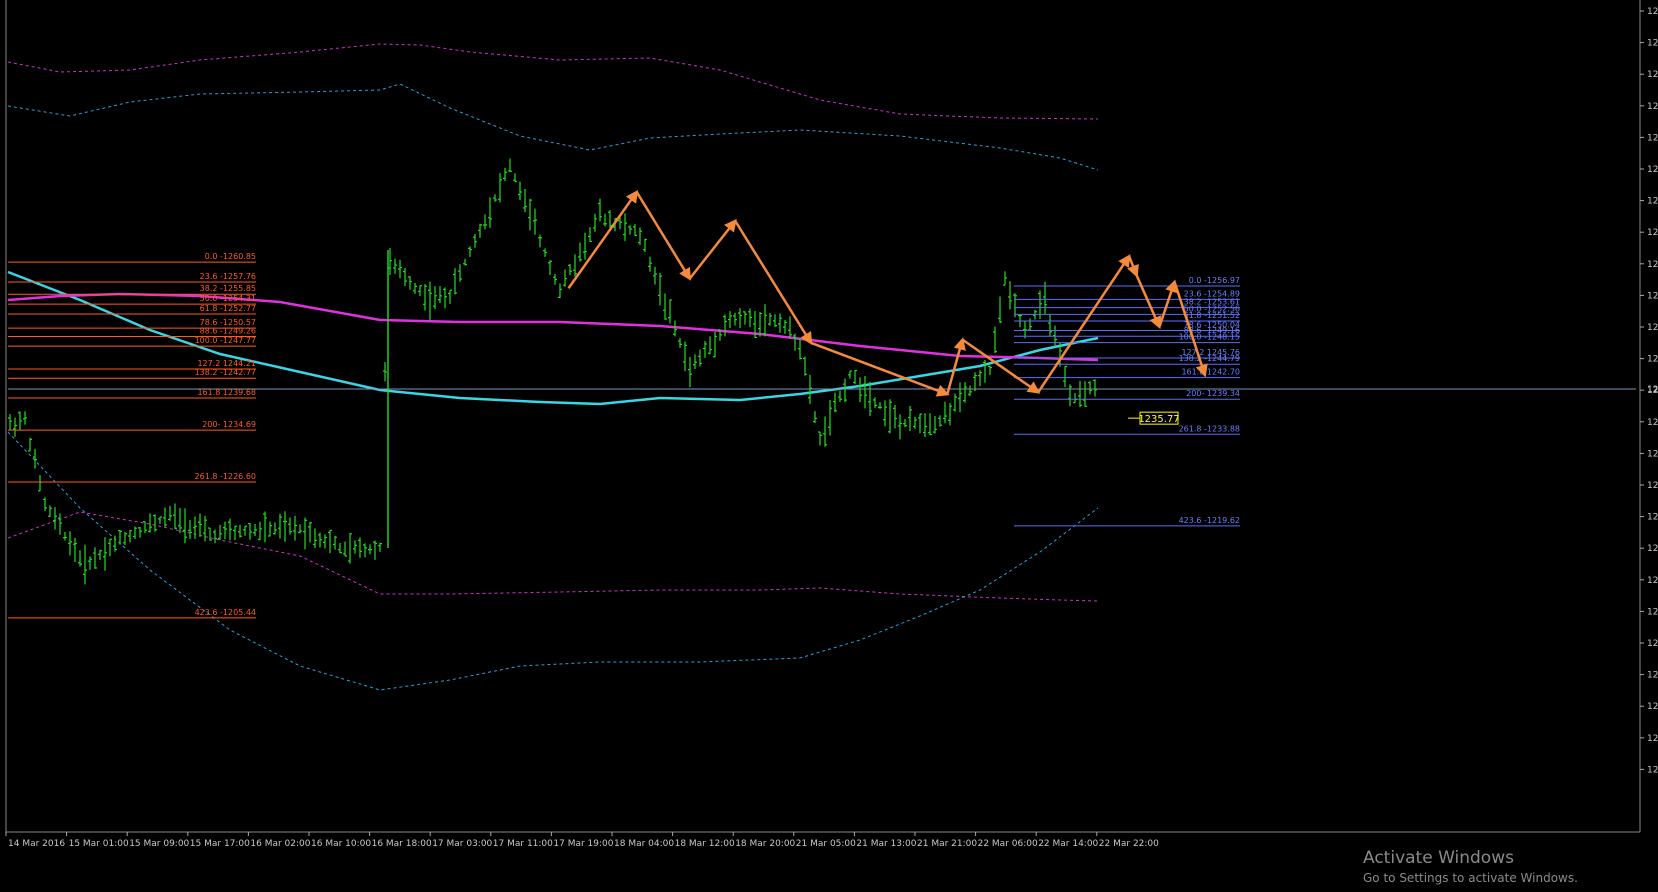 This screenshot has height=892, width=1658. Describe the element at coordinates (1209, 358) in the screenshot. I see `fib-right-label: 138.2 -1244.79` at that location.